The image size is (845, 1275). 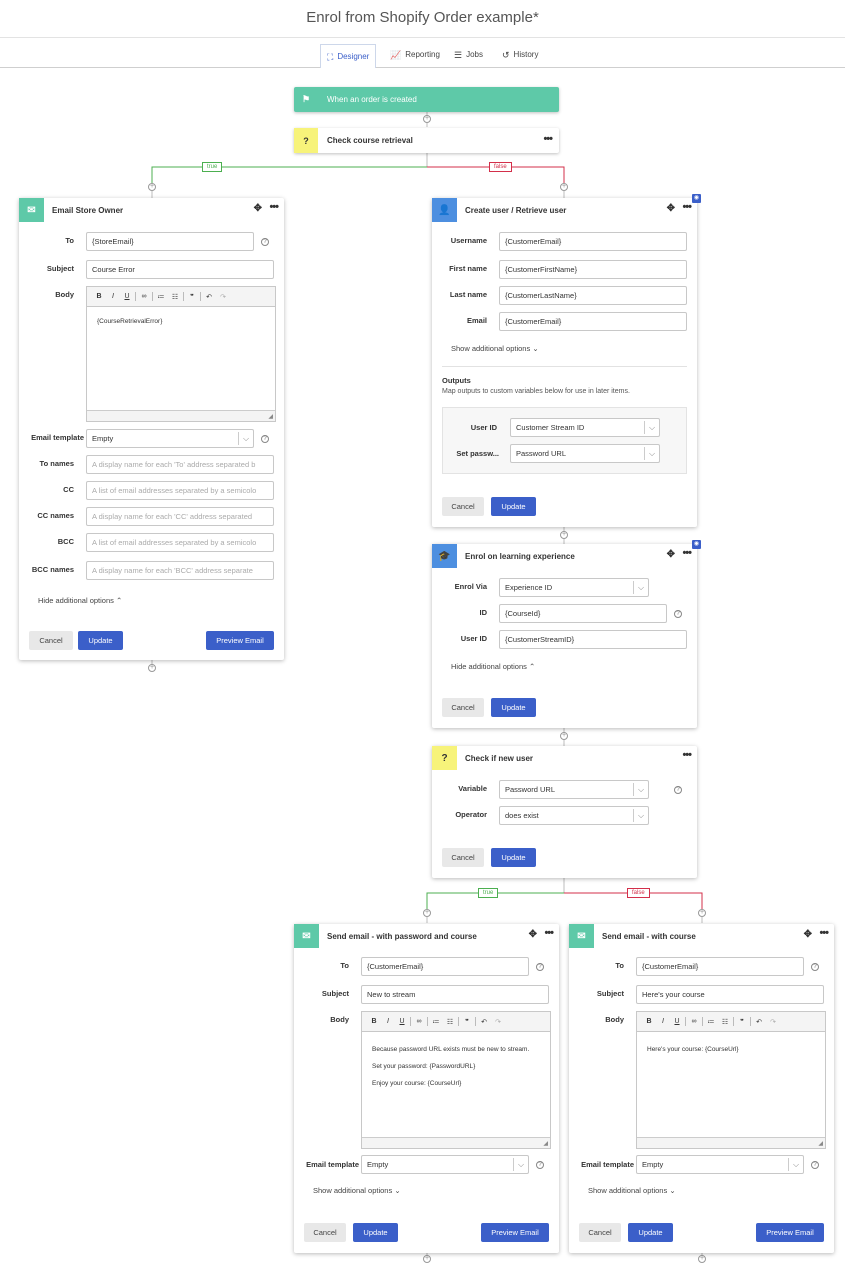 What do you see at coordinates (574, 587) in the screenshot?
I see `enrol-via-select: Experience ID ⌵` at bounding box center [574, 587].